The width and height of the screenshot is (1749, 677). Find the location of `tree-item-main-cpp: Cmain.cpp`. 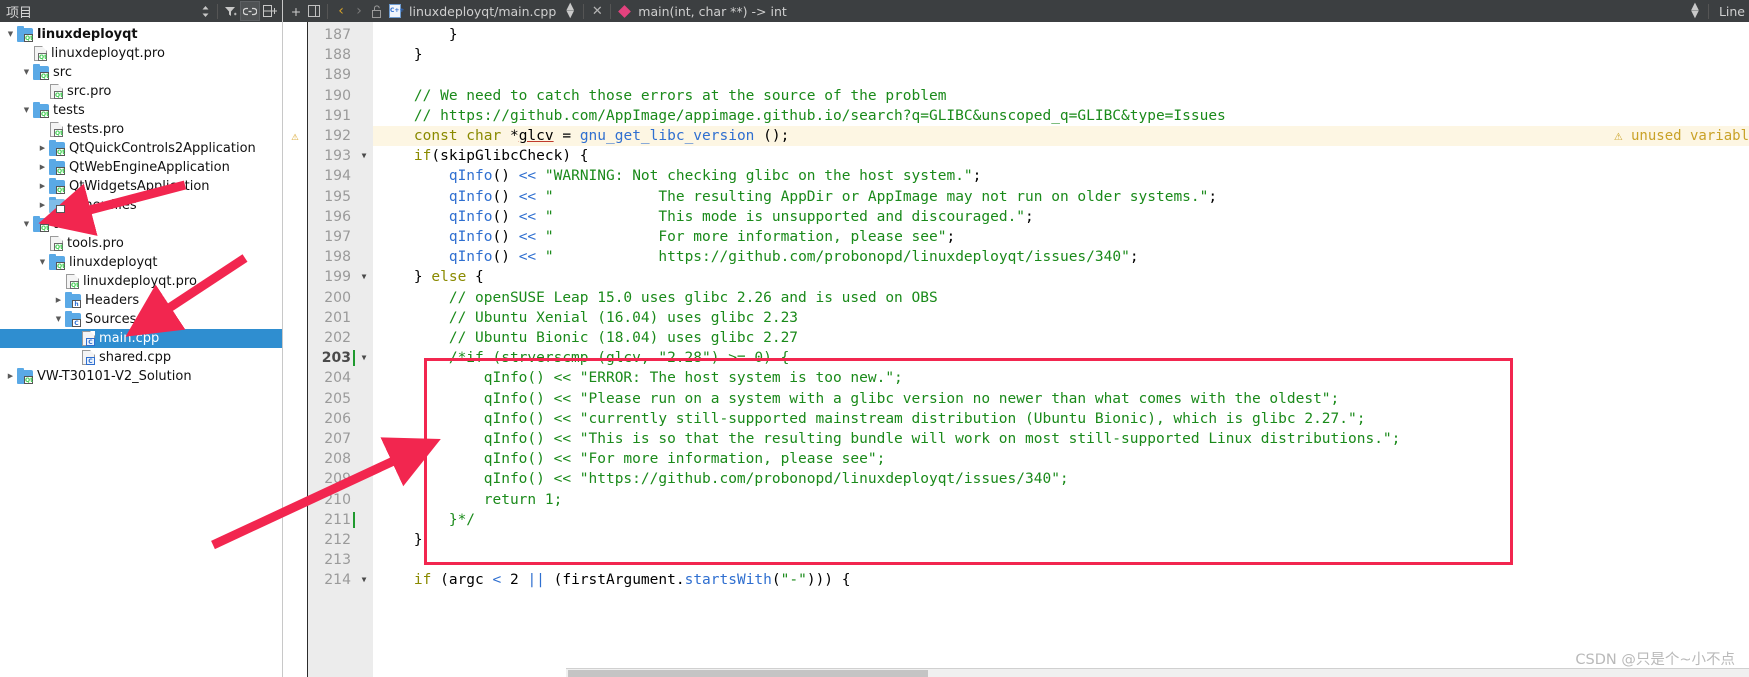

tree-item-main-cpp: Cmain.cpp is located at coordinates (141, 338).